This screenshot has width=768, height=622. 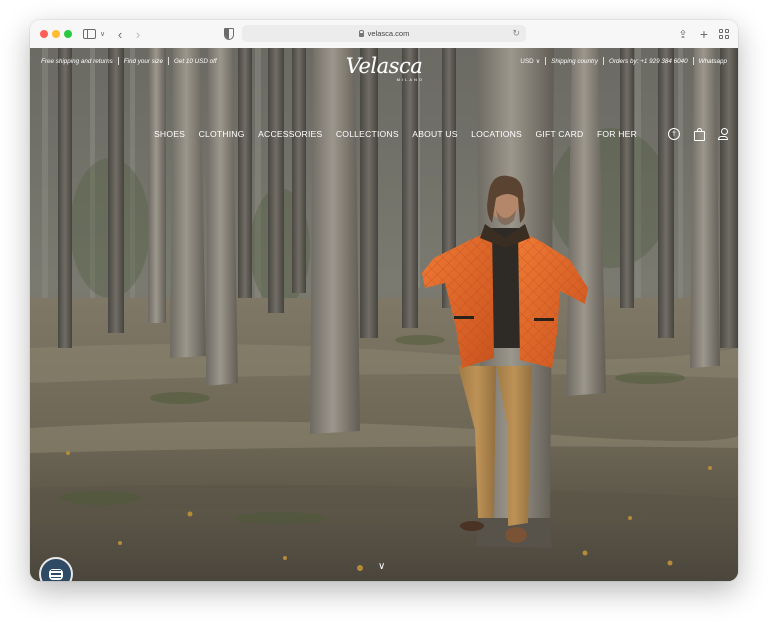 What do you see at coordinates (120, 34) in the screenshot?
I see `back-arrow-icon: ‹` at bounding box center [120, 34].